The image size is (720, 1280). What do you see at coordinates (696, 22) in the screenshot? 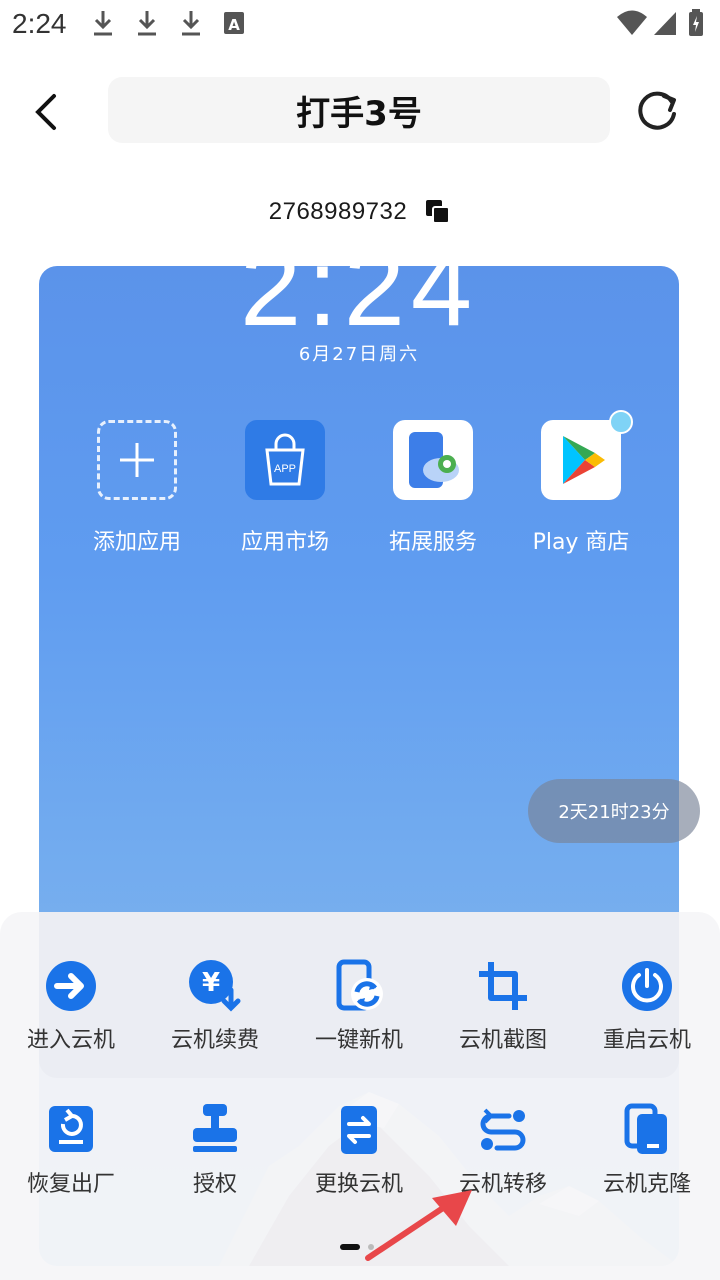
I see `battery-icon` at bounding box center [696, 22].